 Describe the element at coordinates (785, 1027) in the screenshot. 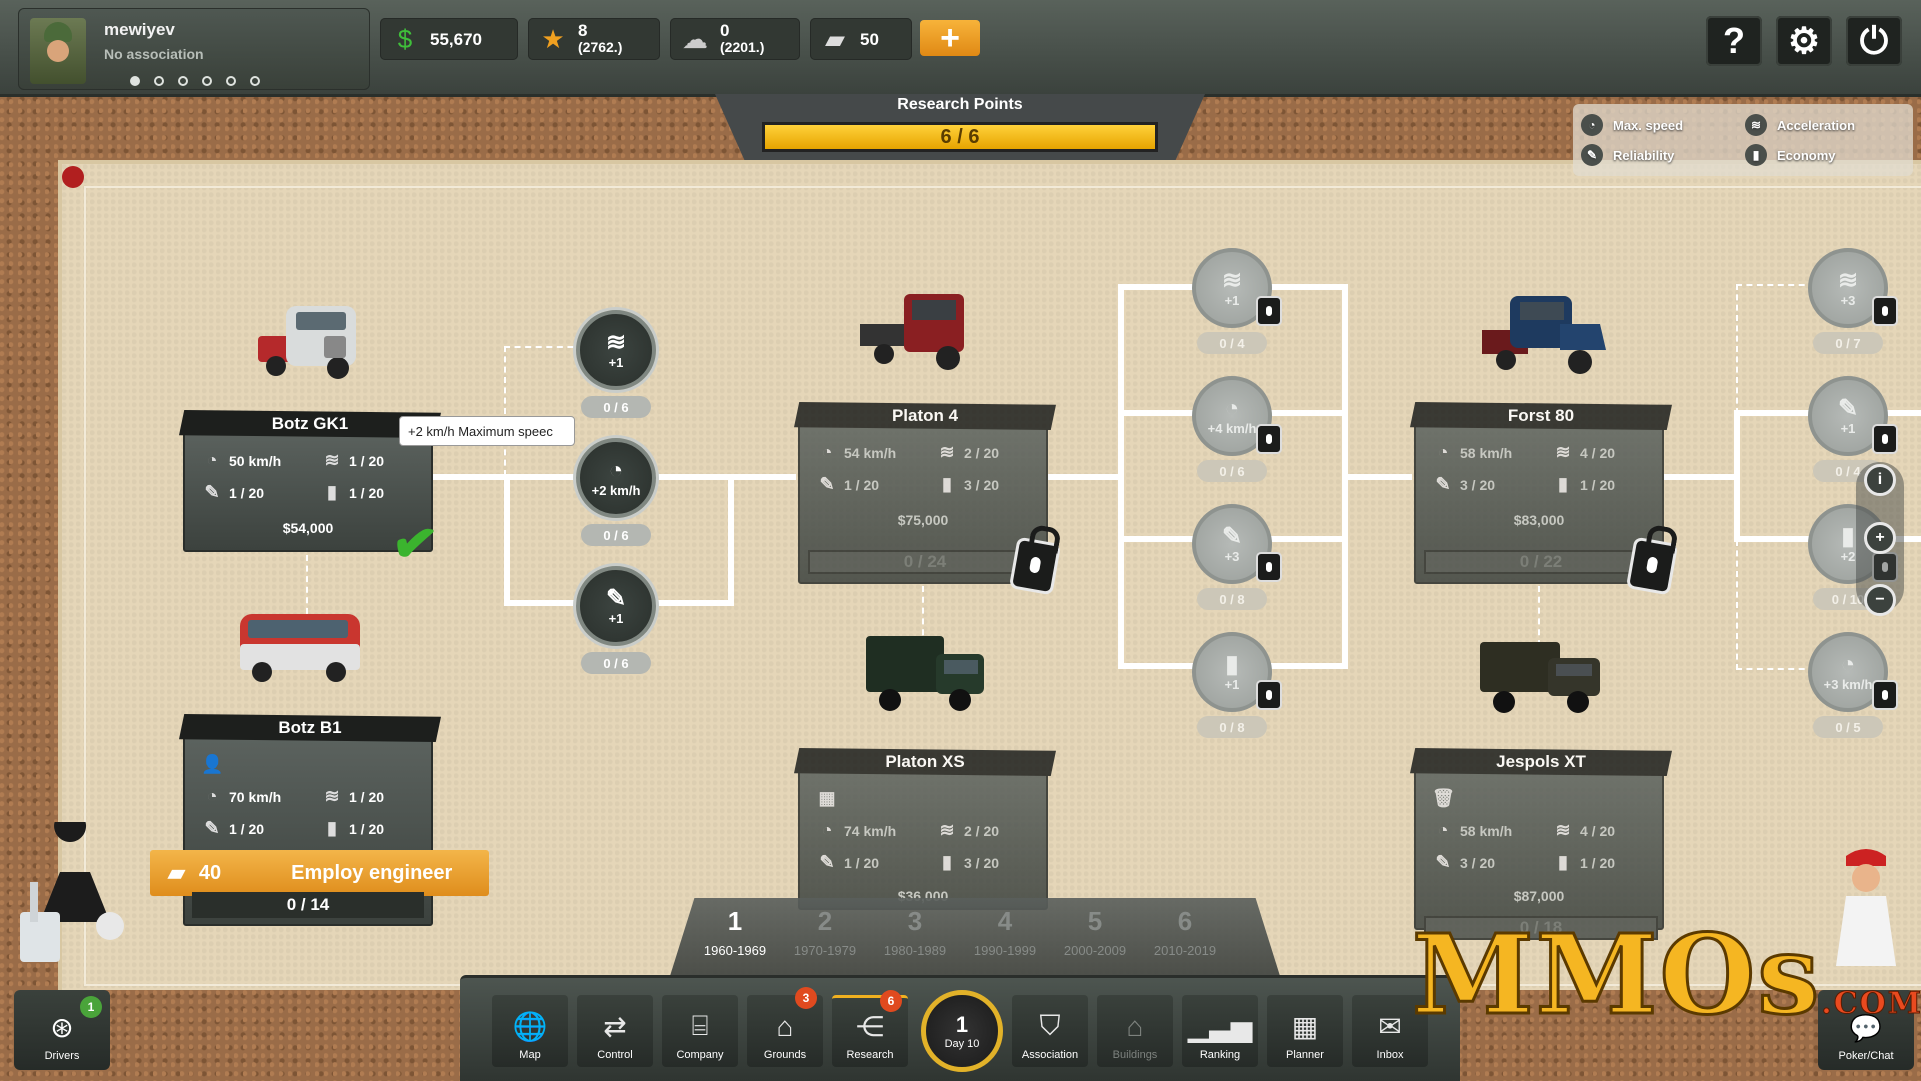

I see `nav-grounds: 3 ⌂ Grounds` at that location.